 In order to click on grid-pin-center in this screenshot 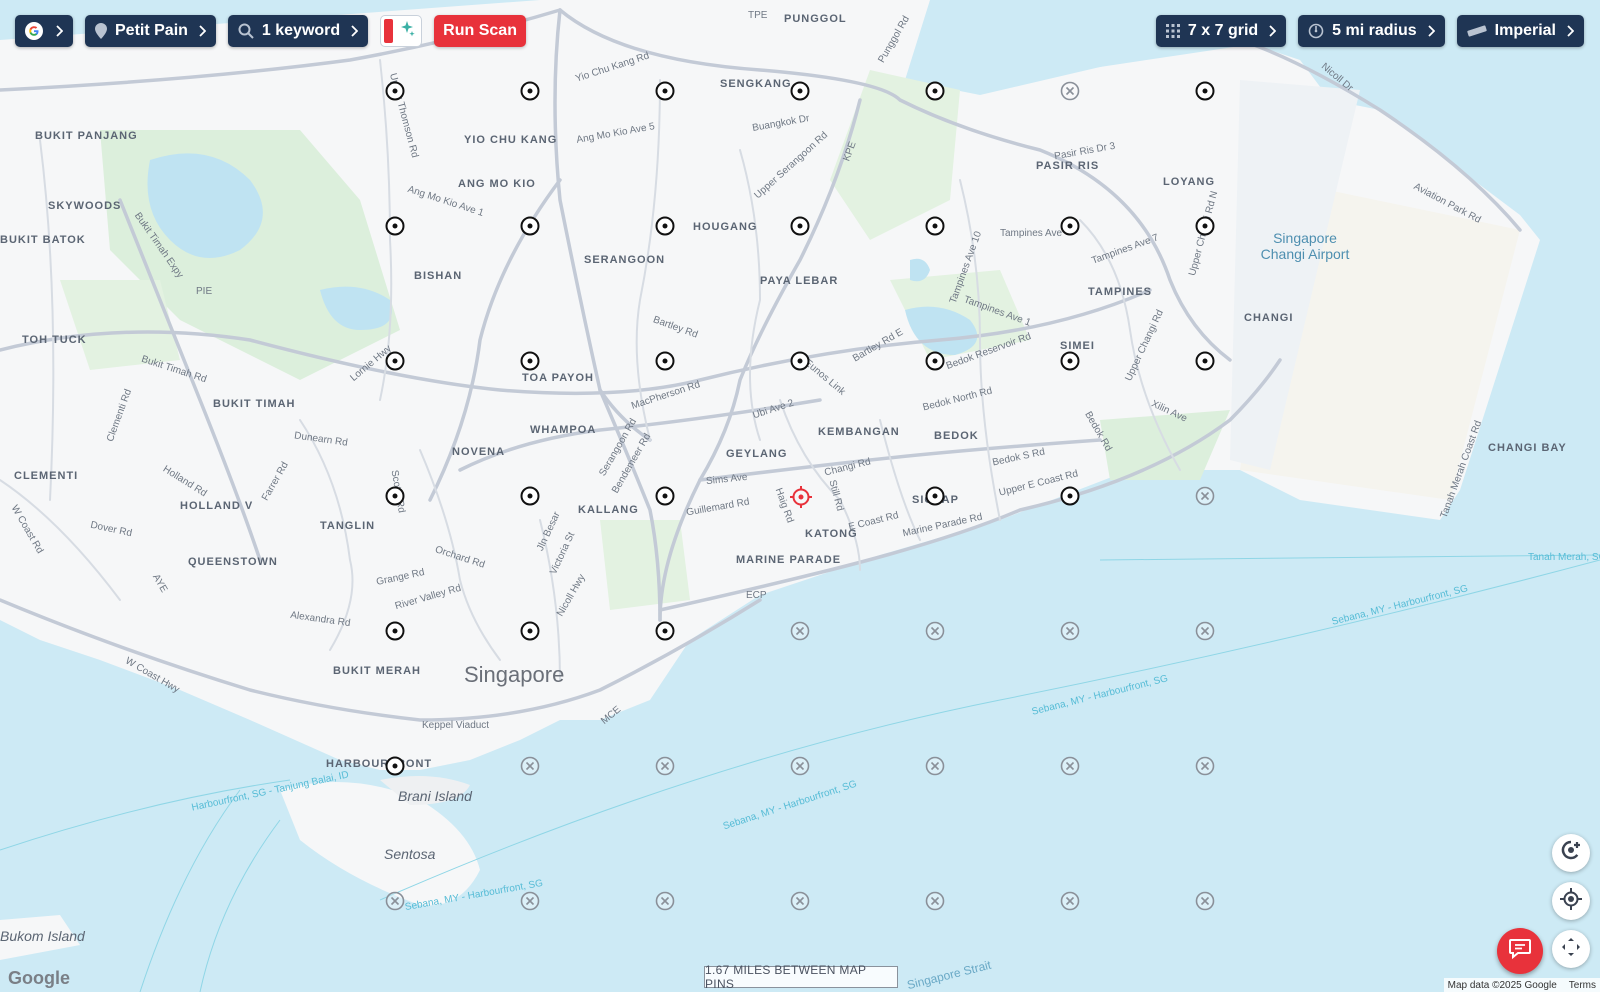, I will do `click(801, 497)`.